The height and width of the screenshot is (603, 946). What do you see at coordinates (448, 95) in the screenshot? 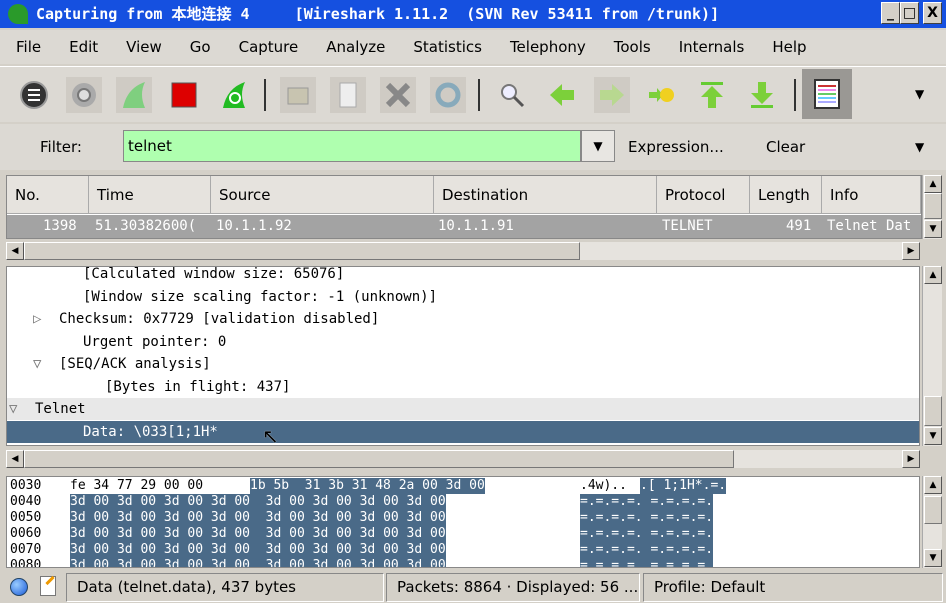
I see `reload-icon` at bounding box center [448, 95].